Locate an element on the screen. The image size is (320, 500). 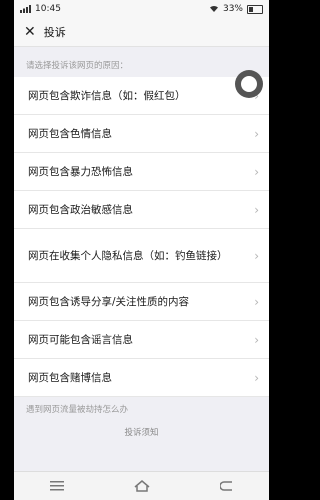
system-nav-bar is located at coordinates (141, 485).